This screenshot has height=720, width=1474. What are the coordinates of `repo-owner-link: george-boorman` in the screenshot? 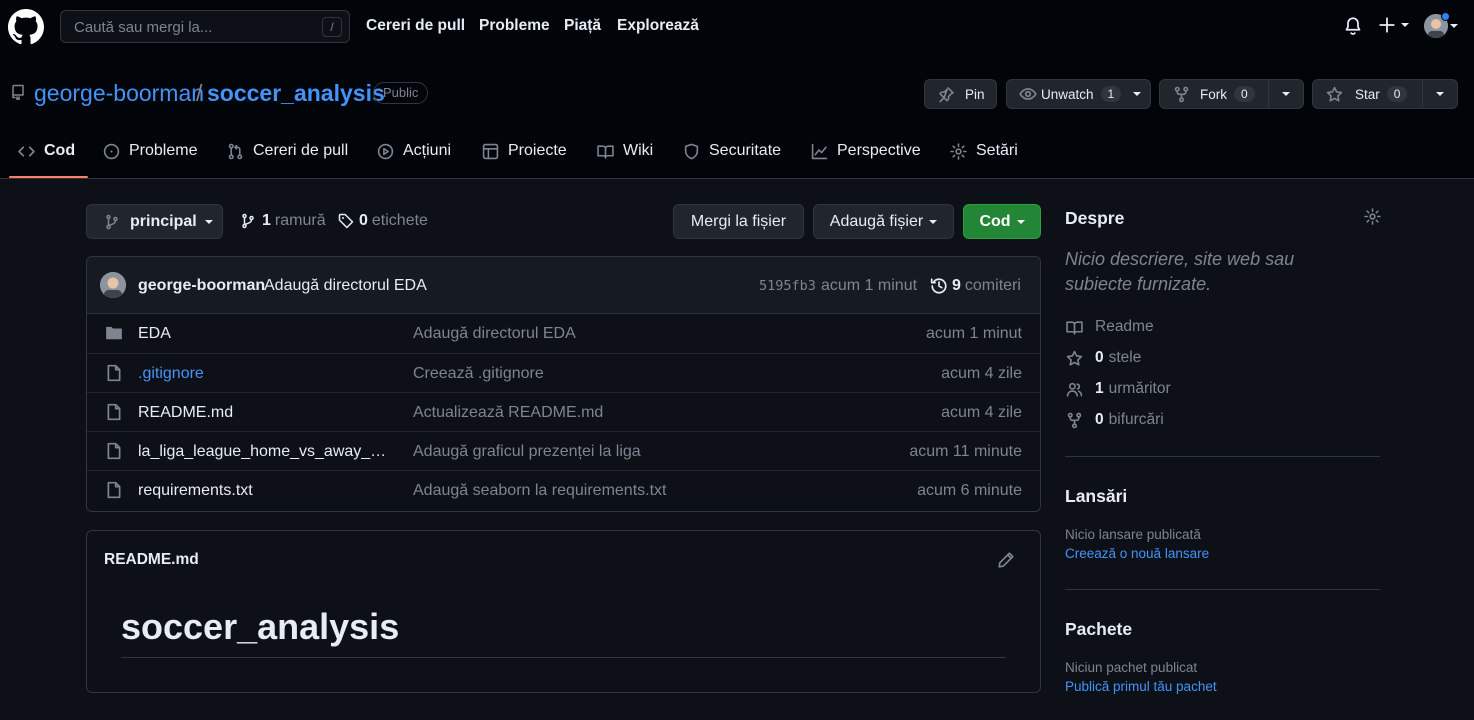 It's located at (119, 93).